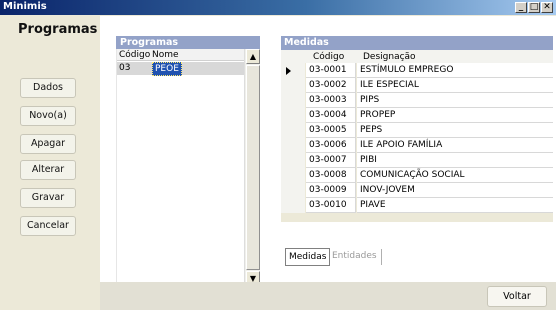  I want to click on novo-button: Novo(a), so click(48, 116).